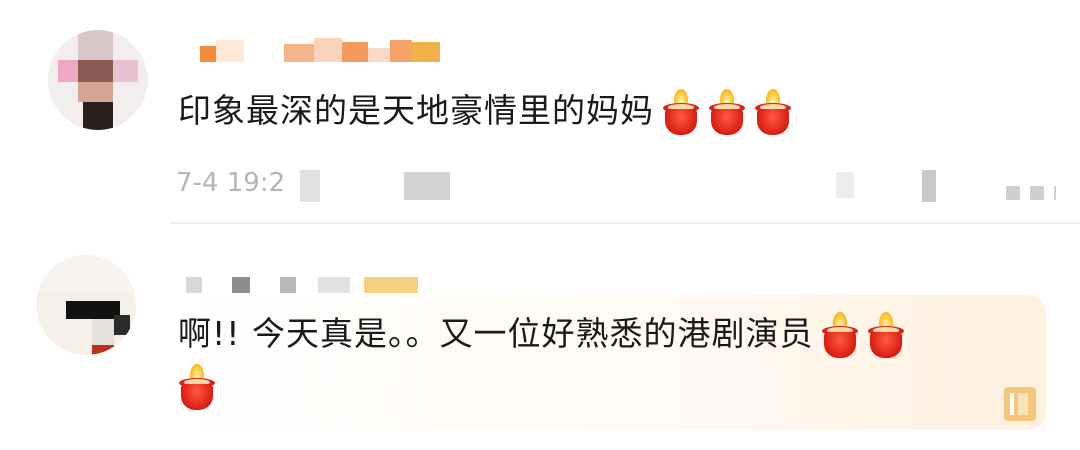  I want to click on more-icon-blurred, so click(1031, 193).